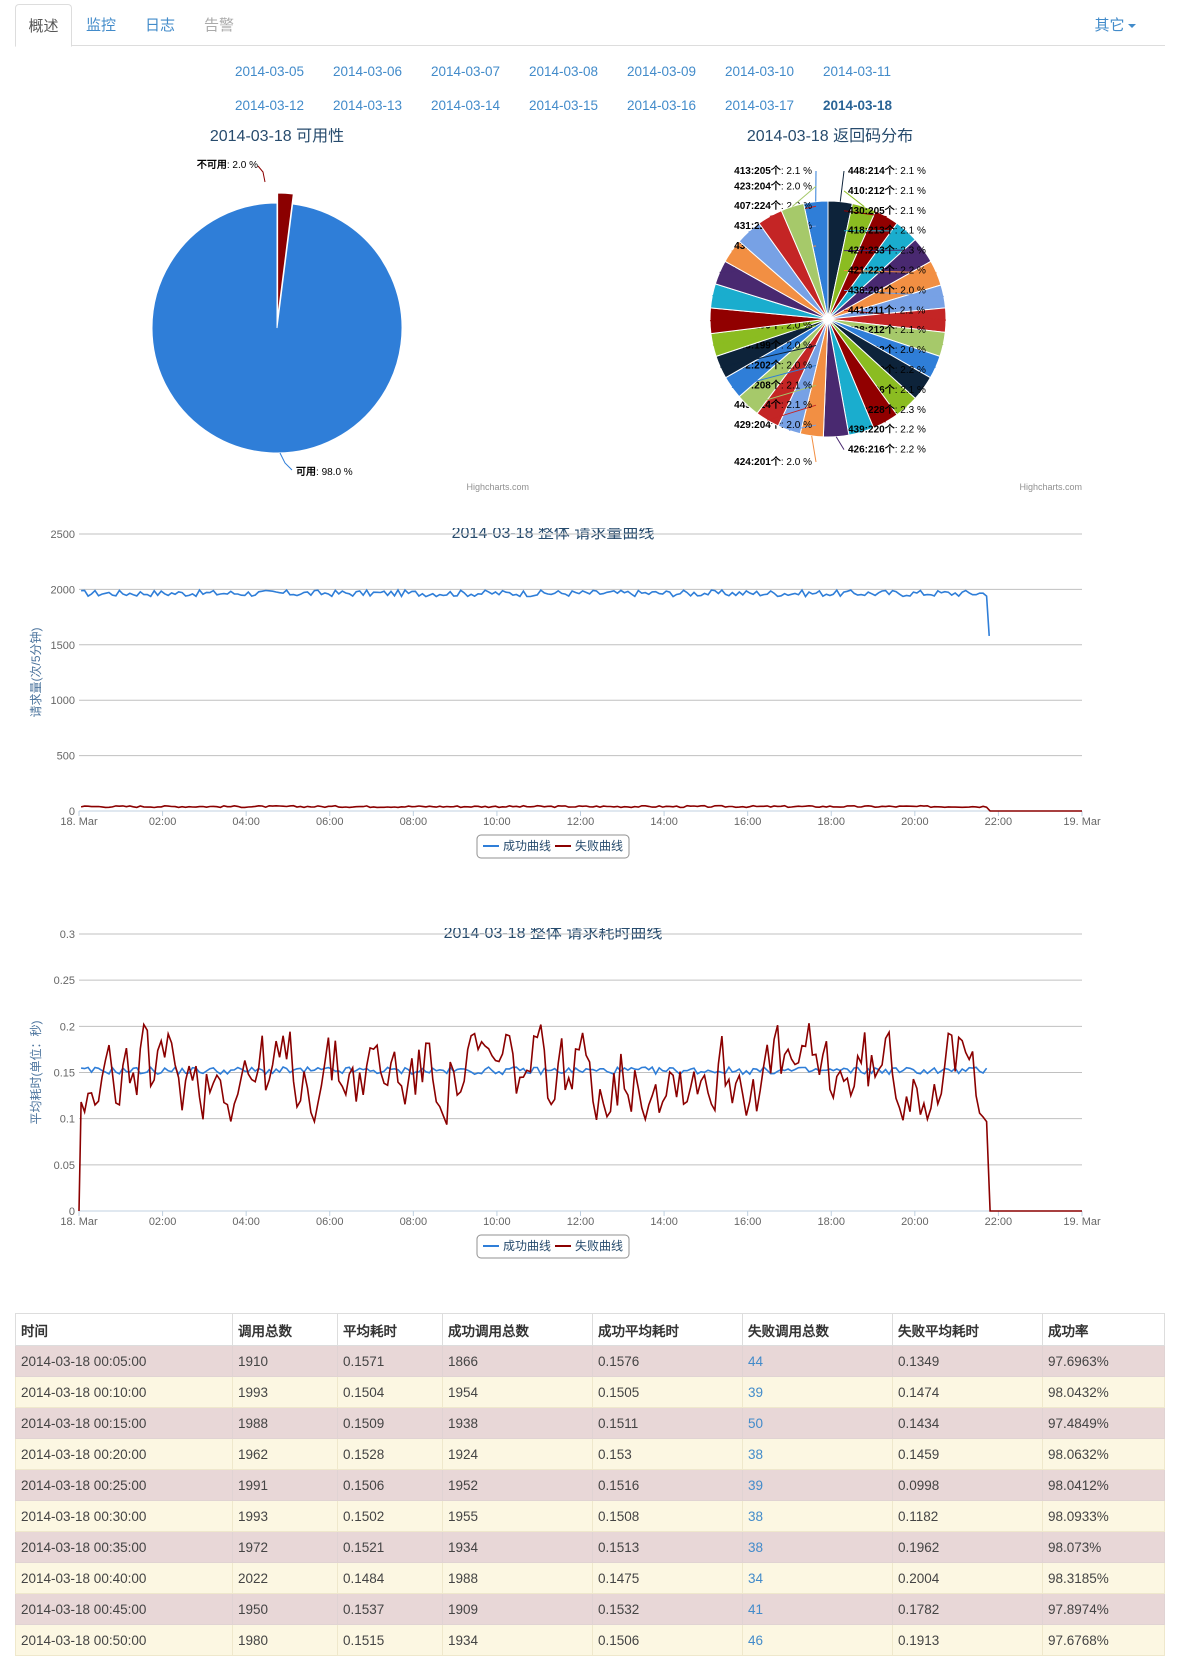 The height and width of the screenshot is (1660, 1180). What do you see at coordinates (599, 1245) in the screenshot?
I see `legend-item: 失败曲线` at bounding box center [599, 1245].